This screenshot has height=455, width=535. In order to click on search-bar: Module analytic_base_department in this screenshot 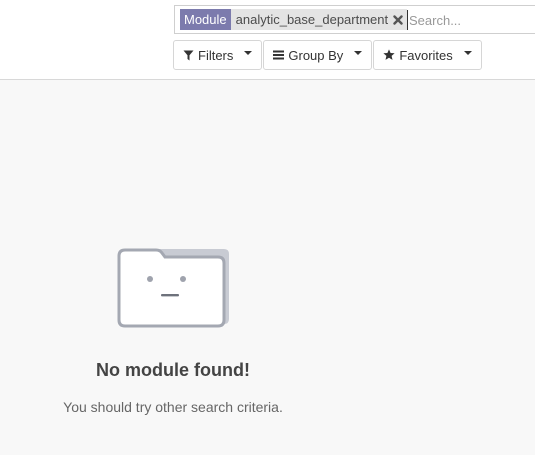, I will do `click(354, 19)`.